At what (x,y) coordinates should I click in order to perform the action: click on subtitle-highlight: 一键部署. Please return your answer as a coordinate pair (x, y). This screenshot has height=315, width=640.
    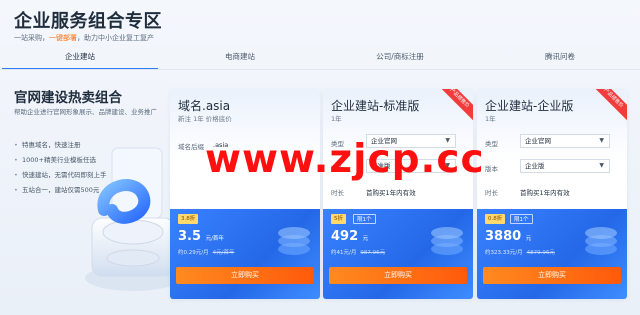
    Looking at the image, I should click on (63, 38).